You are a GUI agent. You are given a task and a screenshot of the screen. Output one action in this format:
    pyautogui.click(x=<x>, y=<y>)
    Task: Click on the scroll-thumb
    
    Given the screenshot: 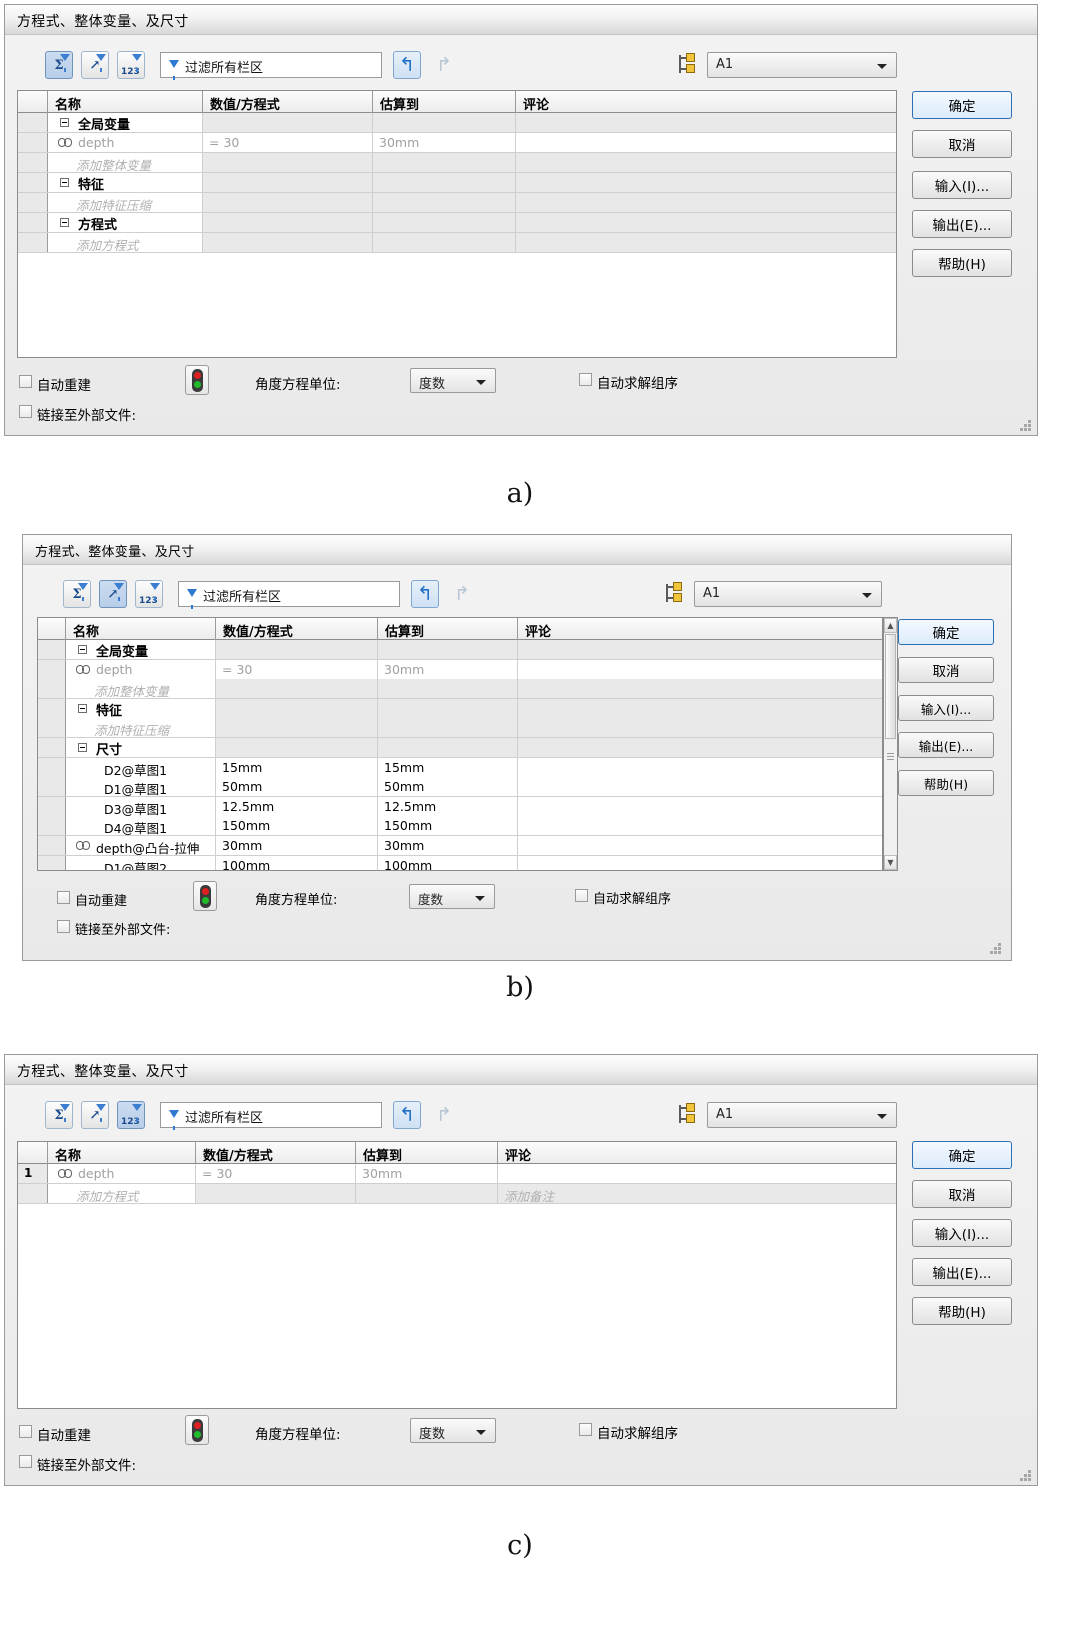 What is the action you would take?
    pyautogui.click(x=890, y=686)
    